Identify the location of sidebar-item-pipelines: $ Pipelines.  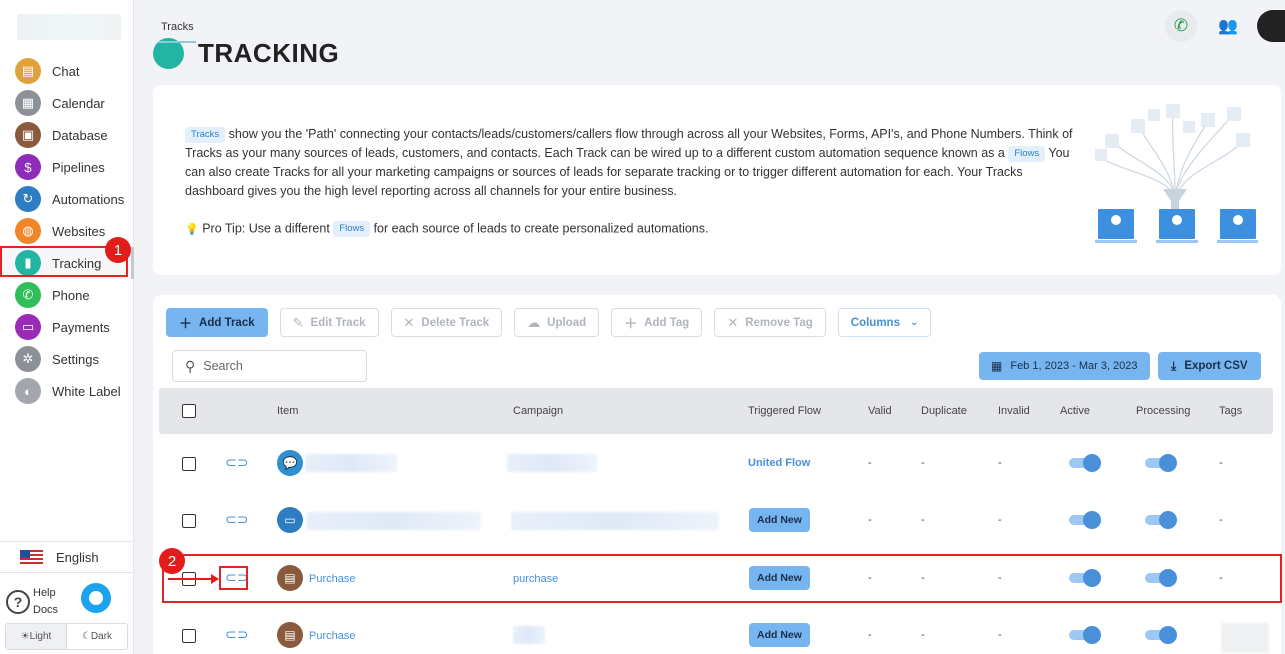
(67, 167).